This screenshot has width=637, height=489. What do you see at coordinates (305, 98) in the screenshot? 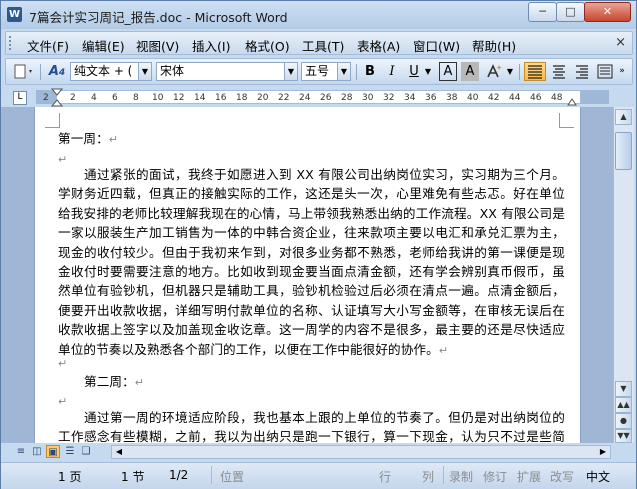
I see `ruler-number: 24` at bounding box center [305, 98].